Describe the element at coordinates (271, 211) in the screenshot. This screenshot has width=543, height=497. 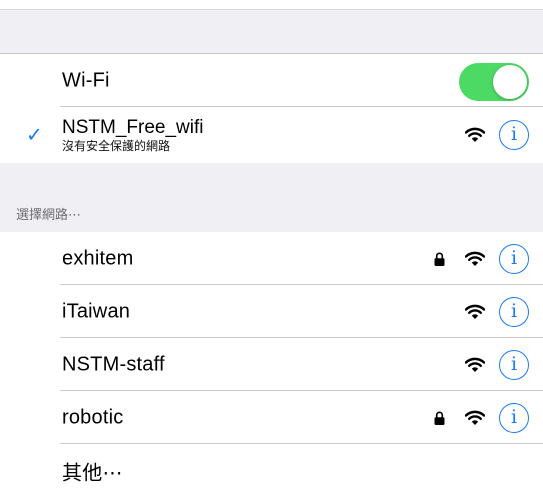
I see `choose-network-header: 選擇網路⋯` at that location.